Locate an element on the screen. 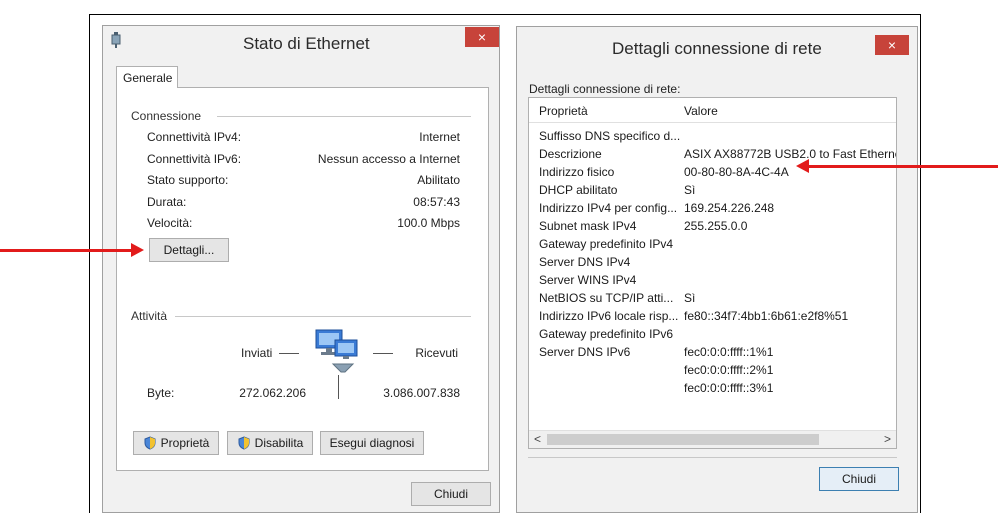 This screenshot has height=513, width=1000. properties-label: Proprietà is located at coordinates (185, 443).